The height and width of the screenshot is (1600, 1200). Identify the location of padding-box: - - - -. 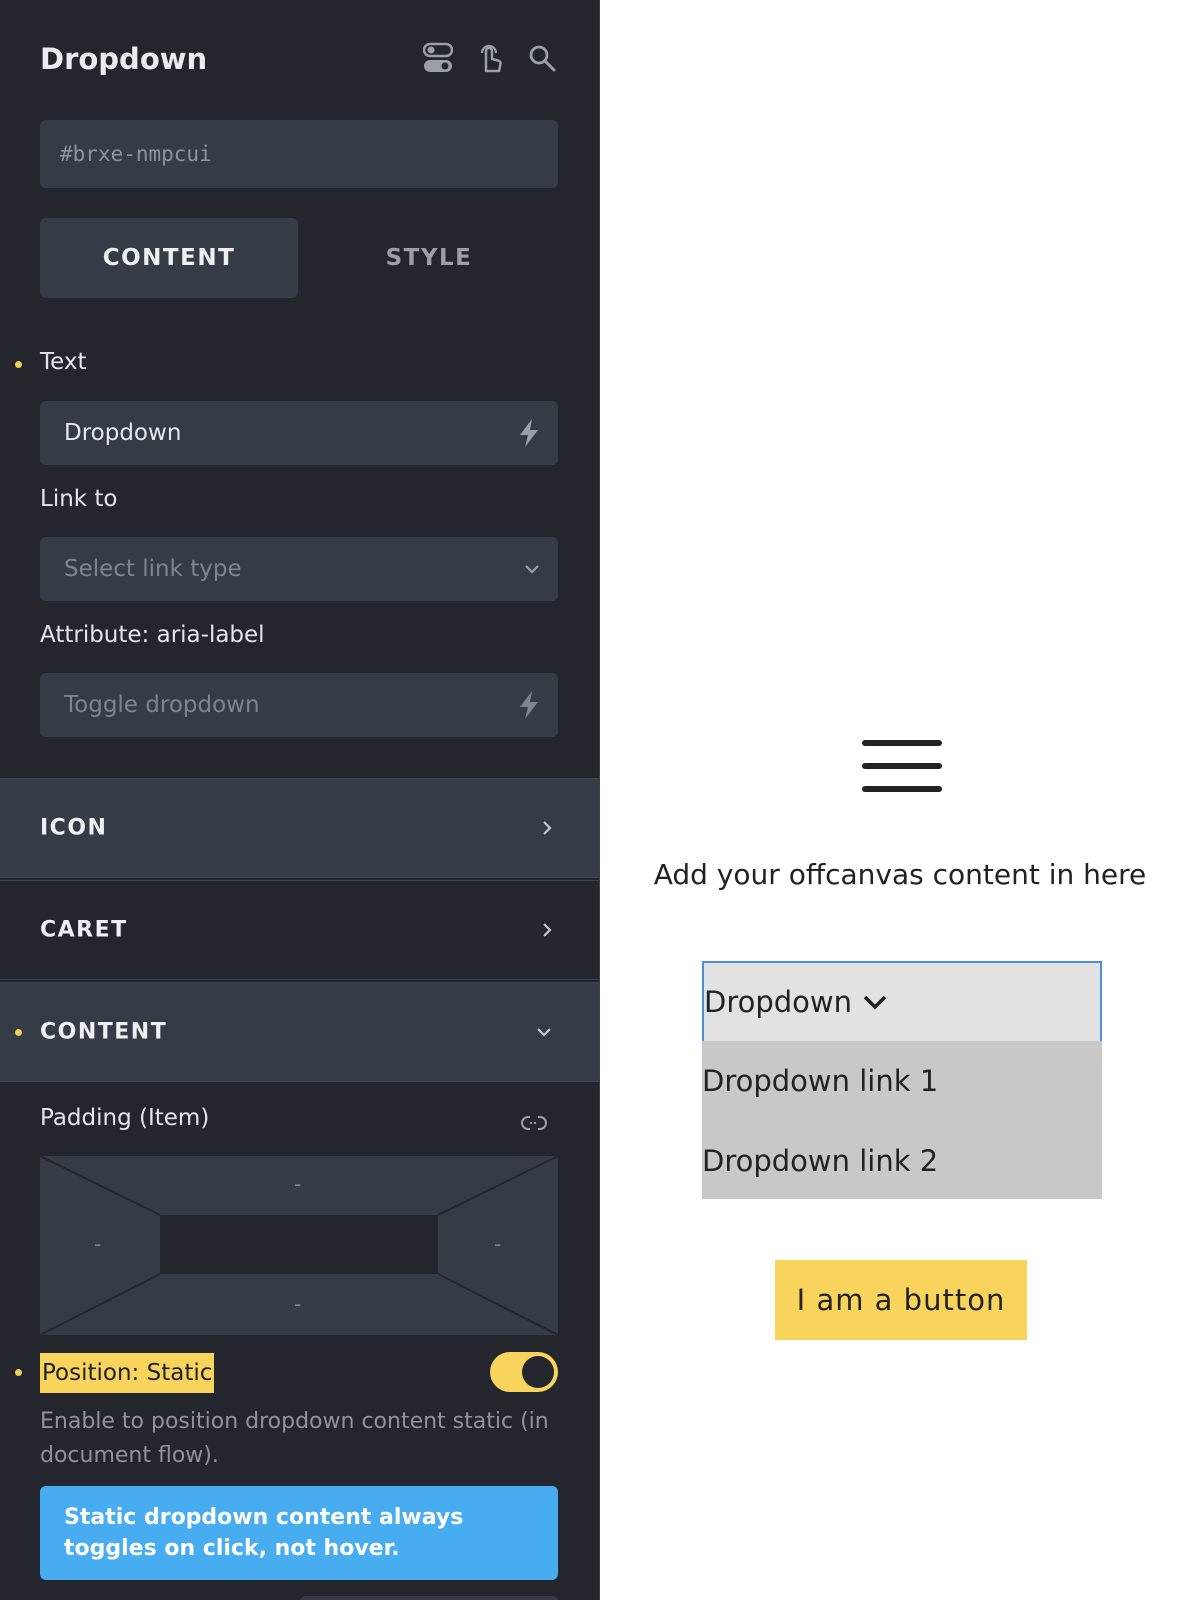
(299, 1245).